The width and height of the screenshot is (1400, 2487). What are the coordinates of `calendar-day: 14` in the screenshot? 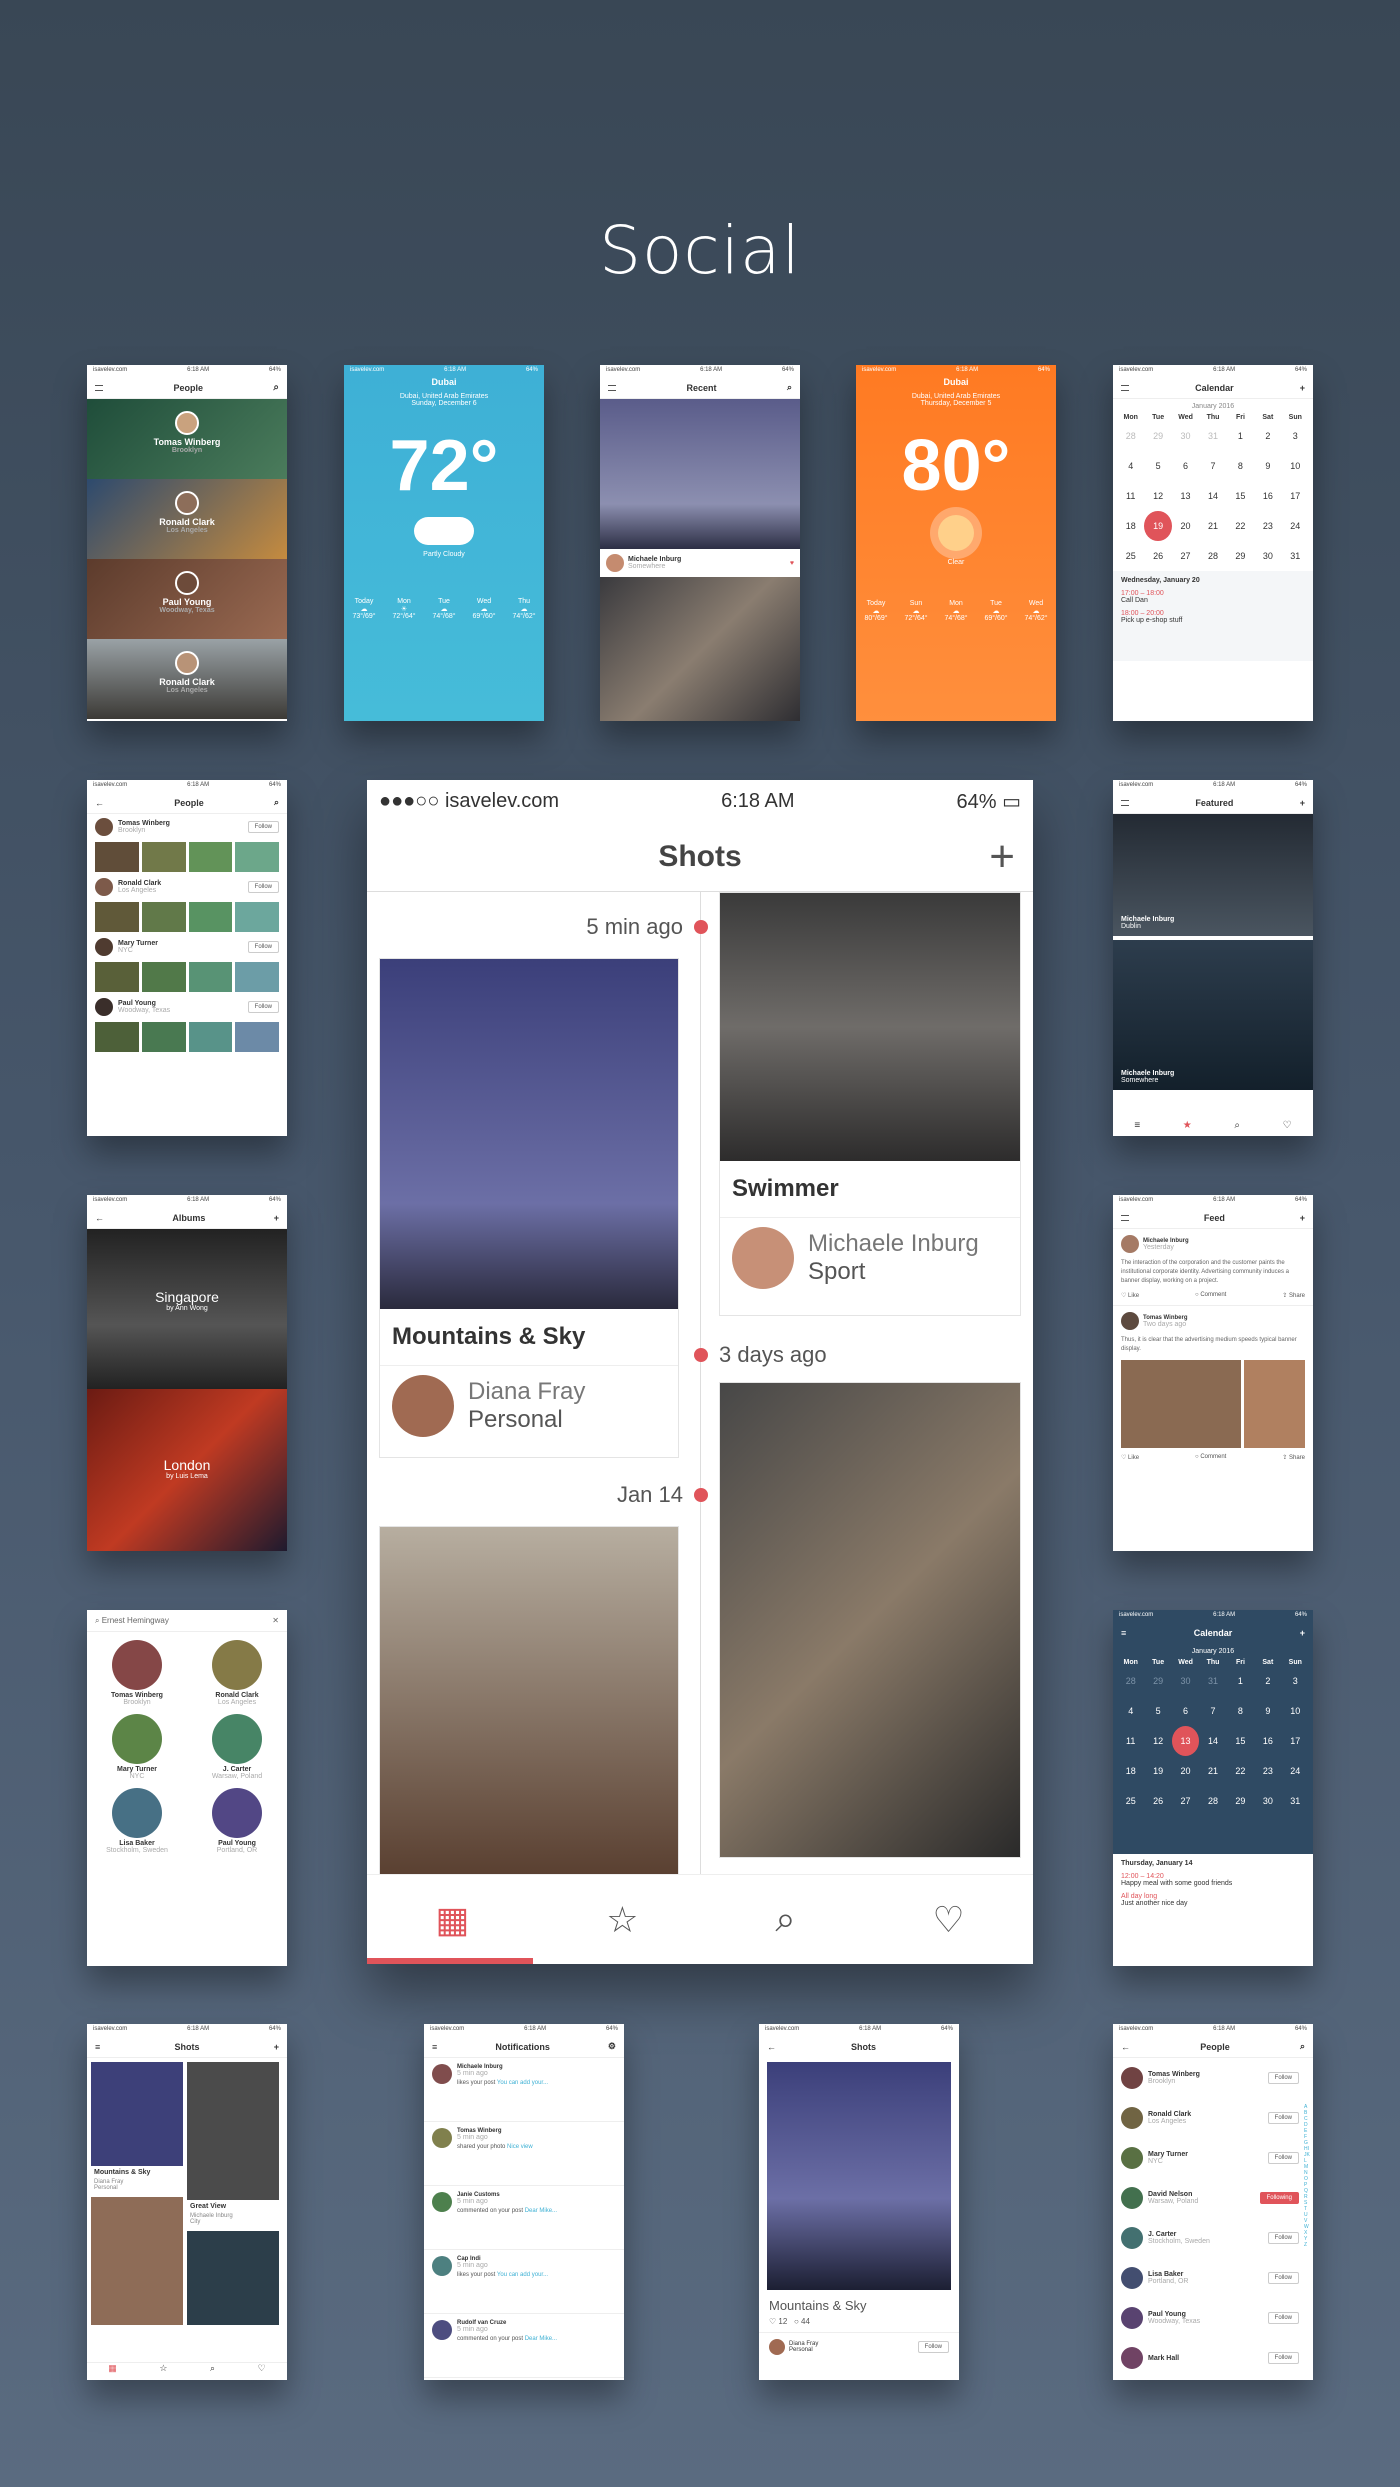 It's located at (1212, 496).